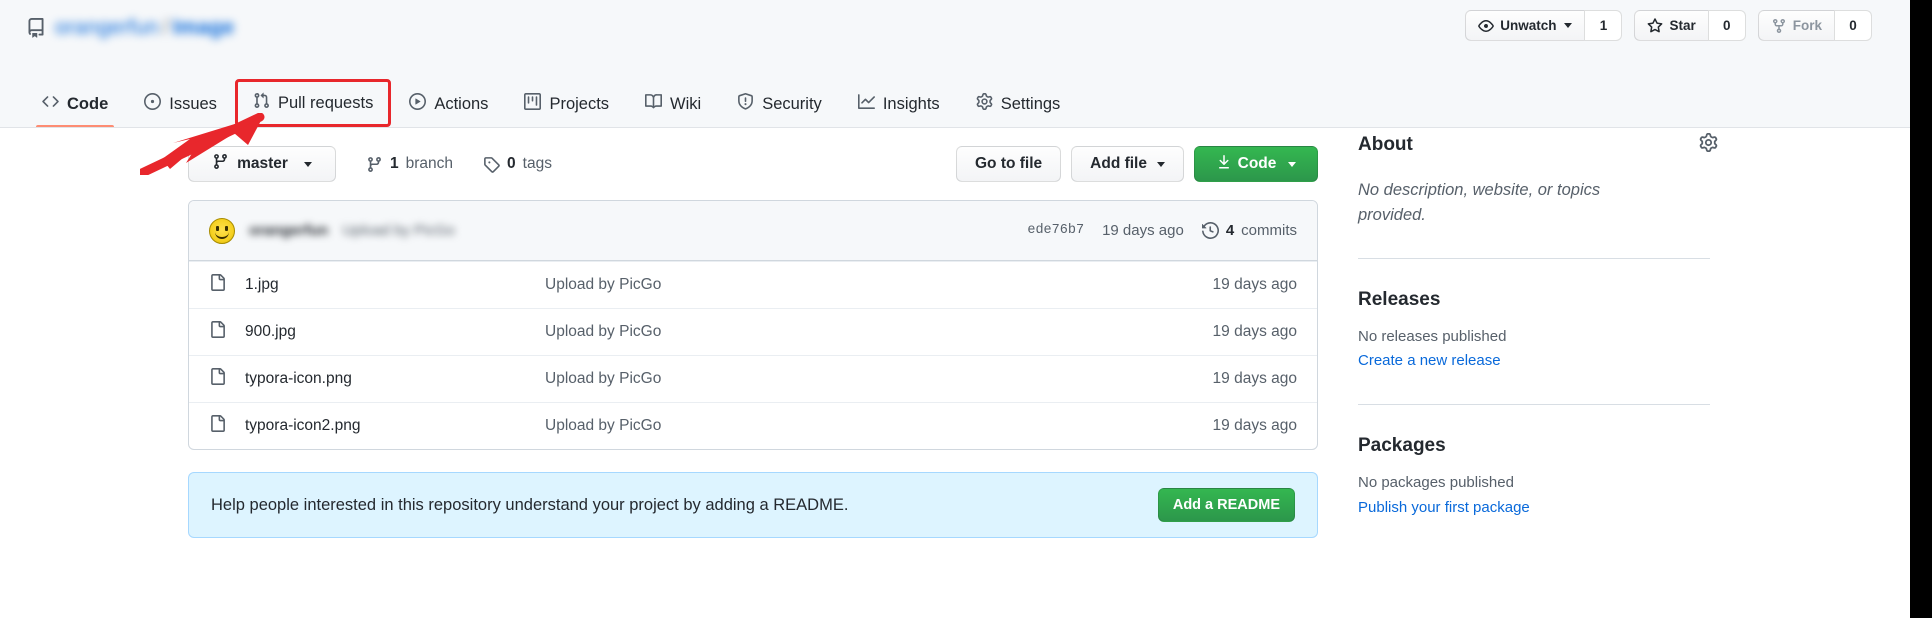 This screenshot has height=618, width=1932. I want to click on watch-button-group: Unwatch 1, so click(1544, 25).